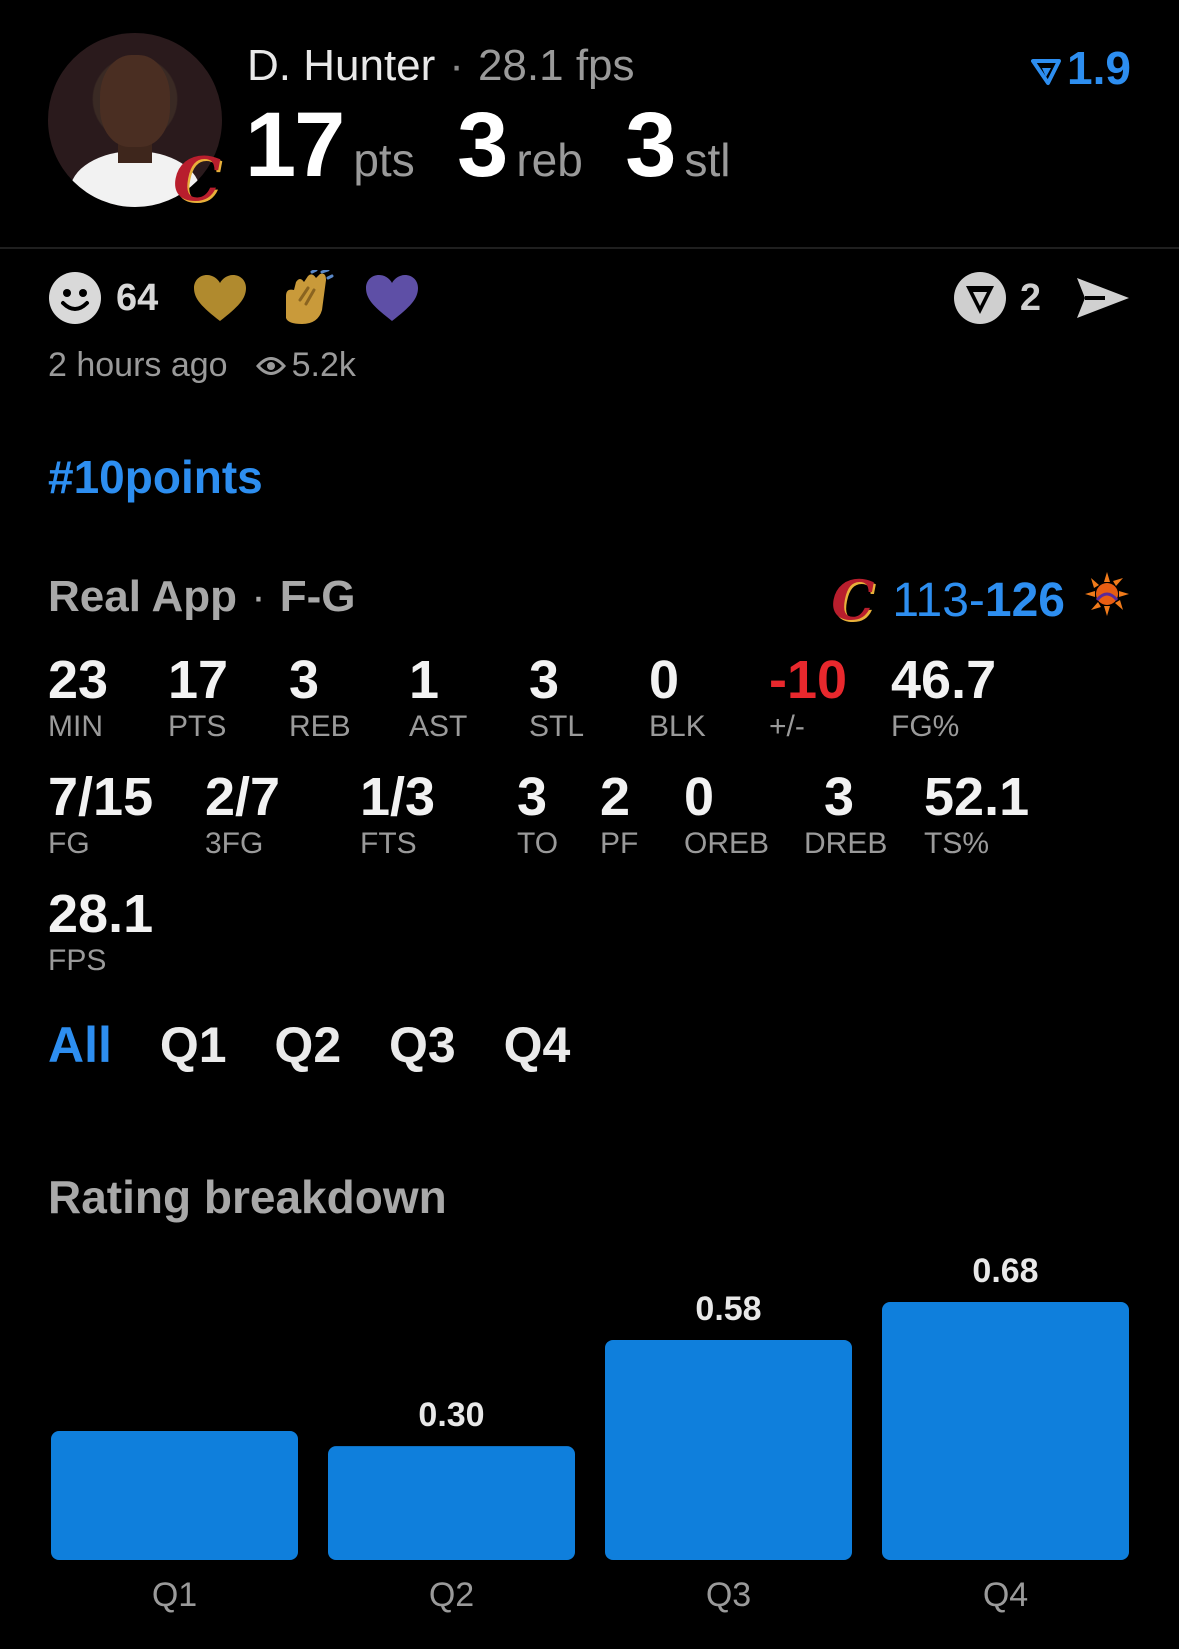 The image size is (1179, 1649). What do you see at coordinates (728, 1595) in the screenshot?
I see `bar-category-label: Q3` at bounding box center [728, 1595].